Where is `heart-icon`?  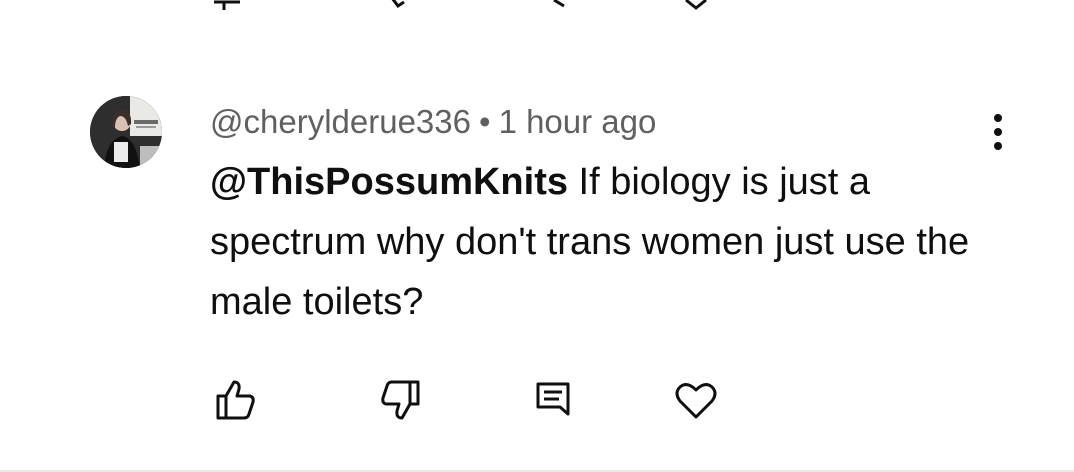
heart-icon is located at coordinates (696, 401).